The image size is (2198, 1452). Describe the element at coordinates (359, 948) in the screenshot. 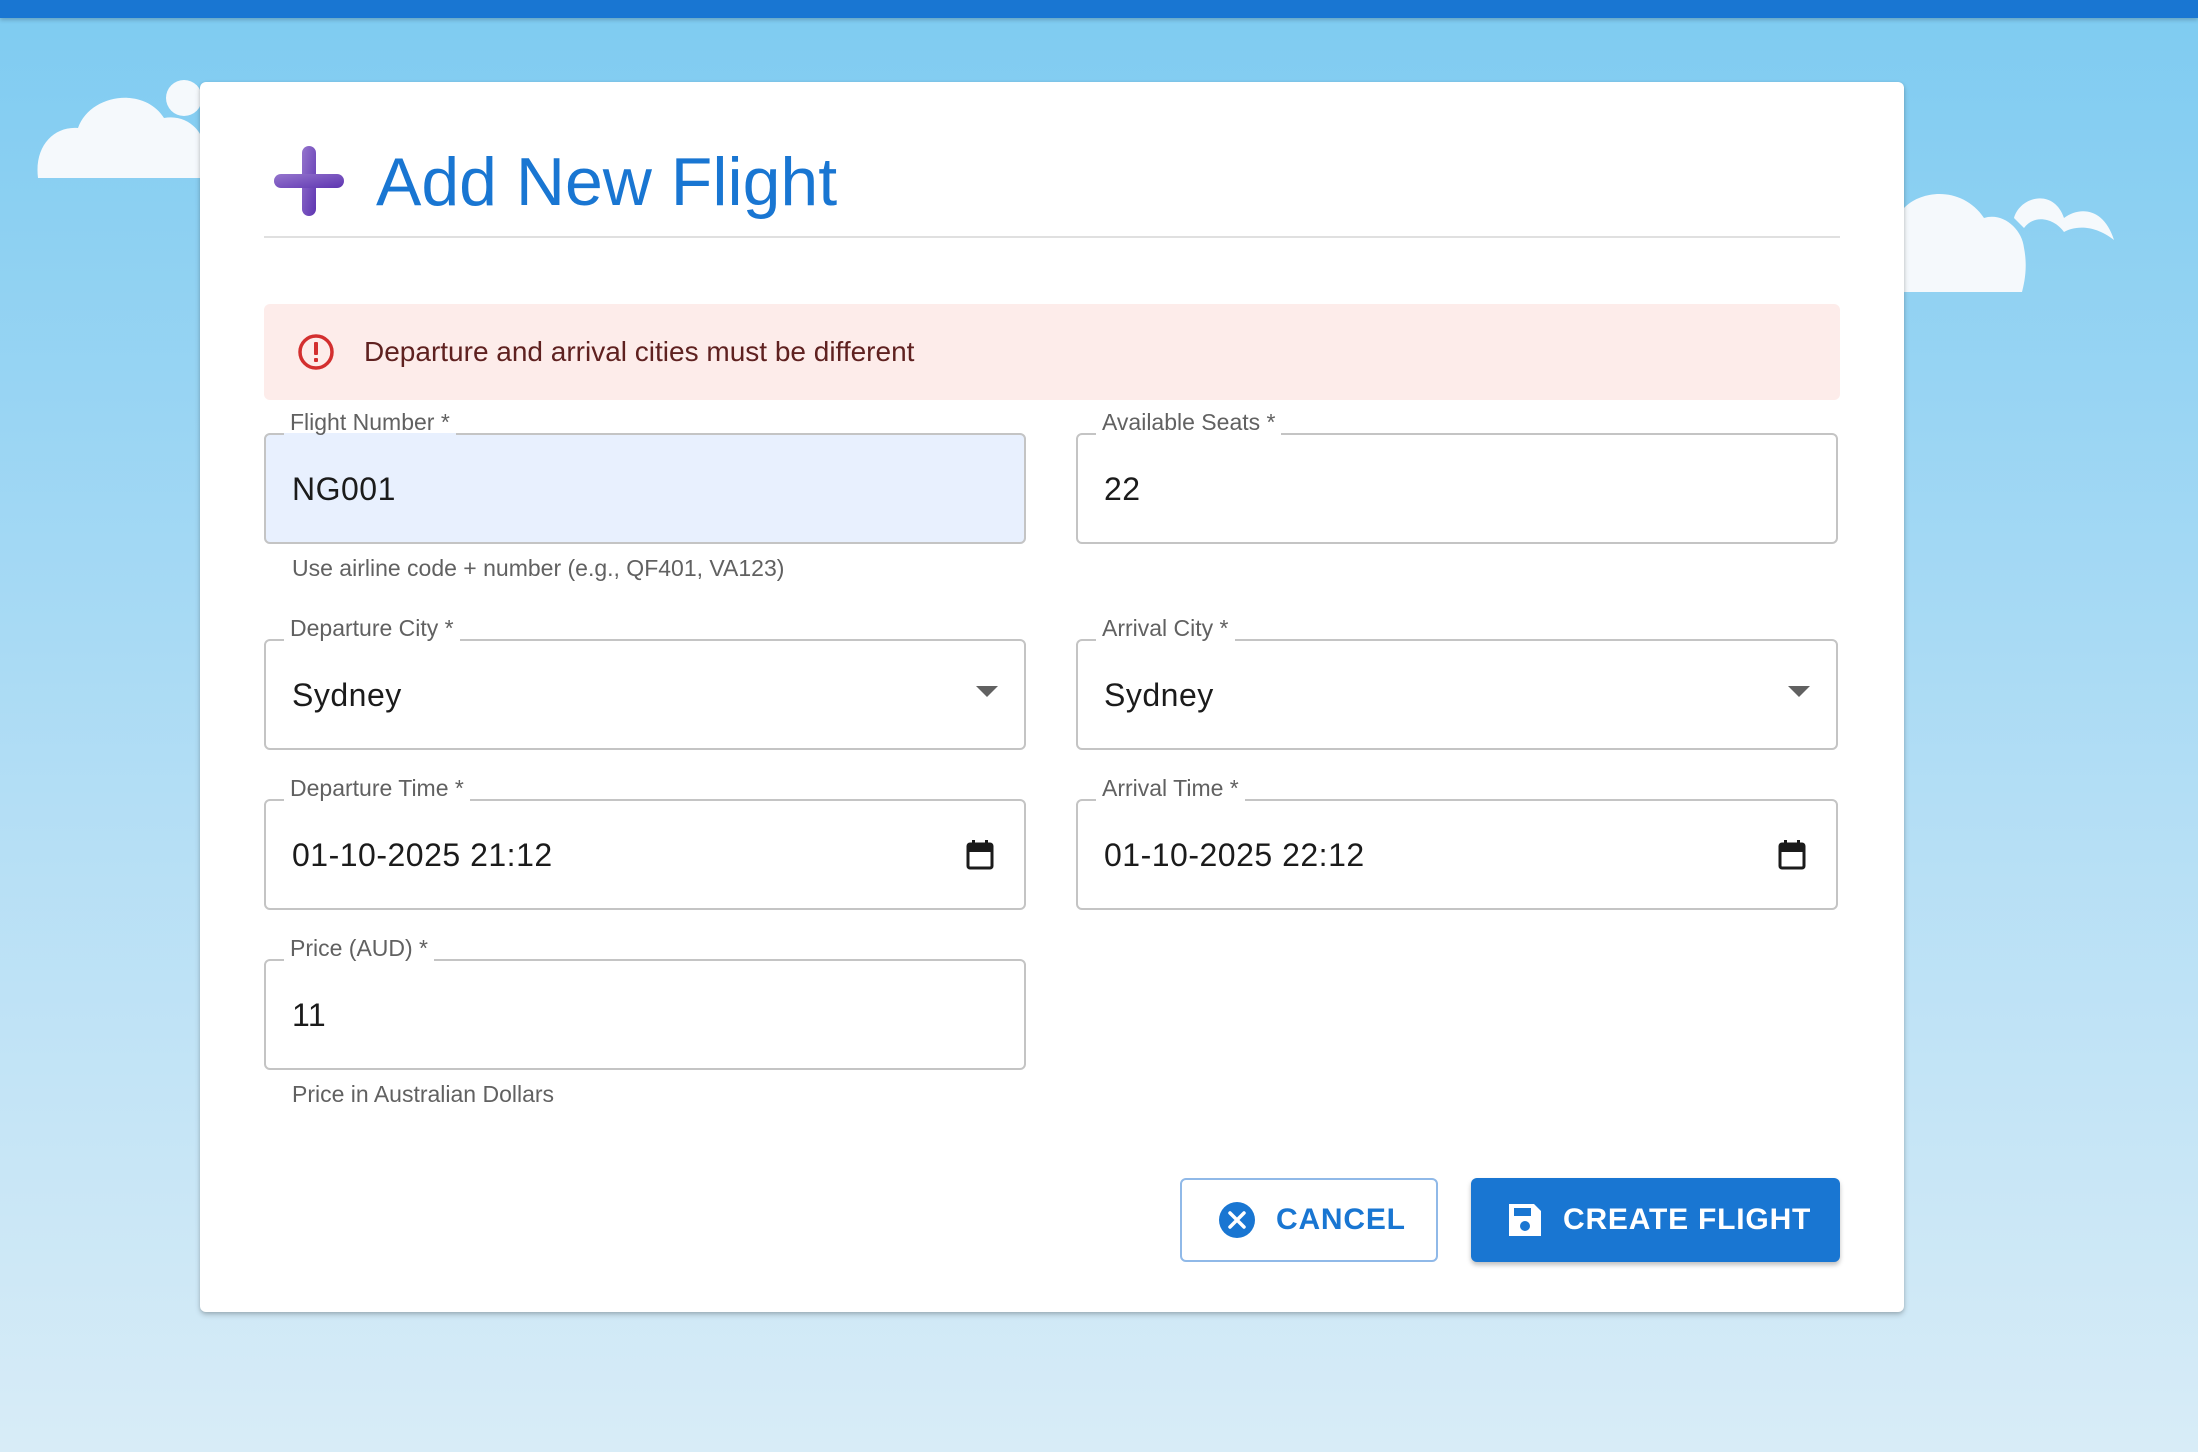

I see `price-label: Price (AUD) *` at that location.